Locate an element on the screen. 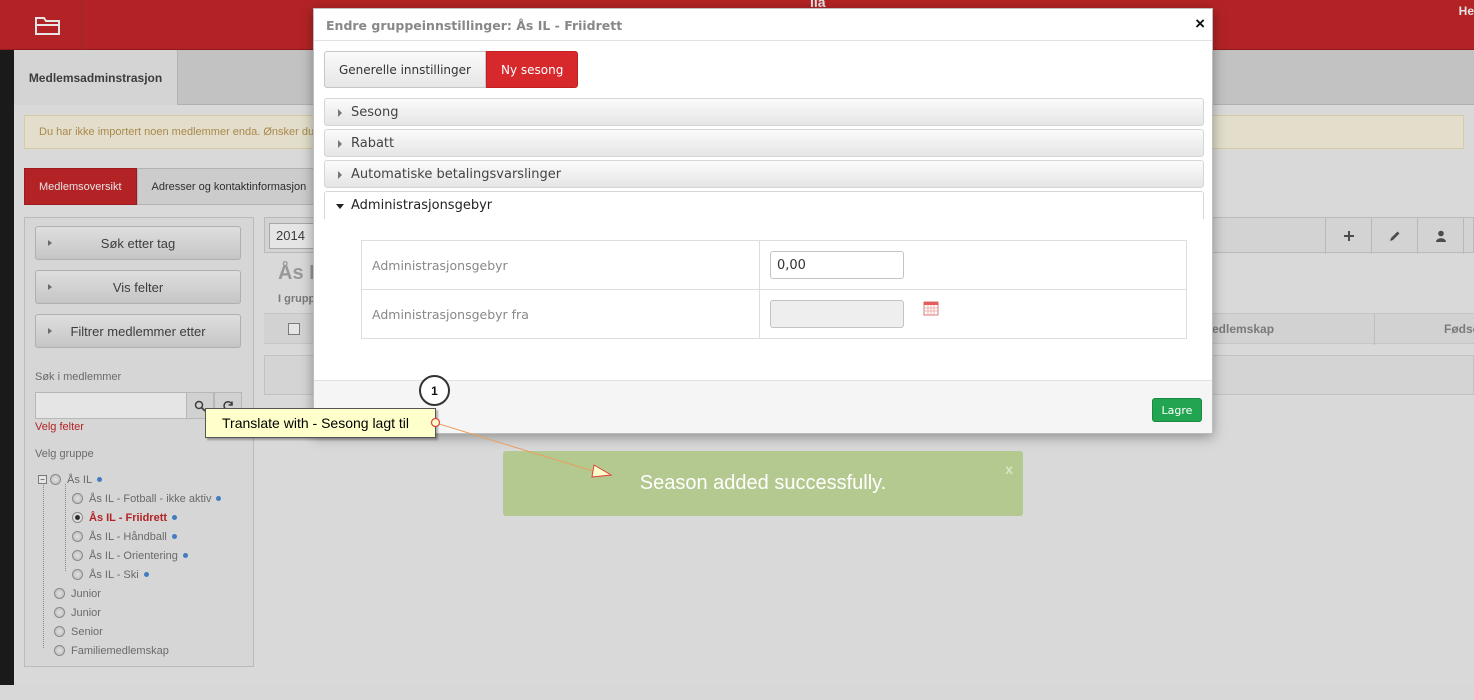  modal-tabs: Generelle innstillinger Ny sesong is located at coordinates (451, 69).